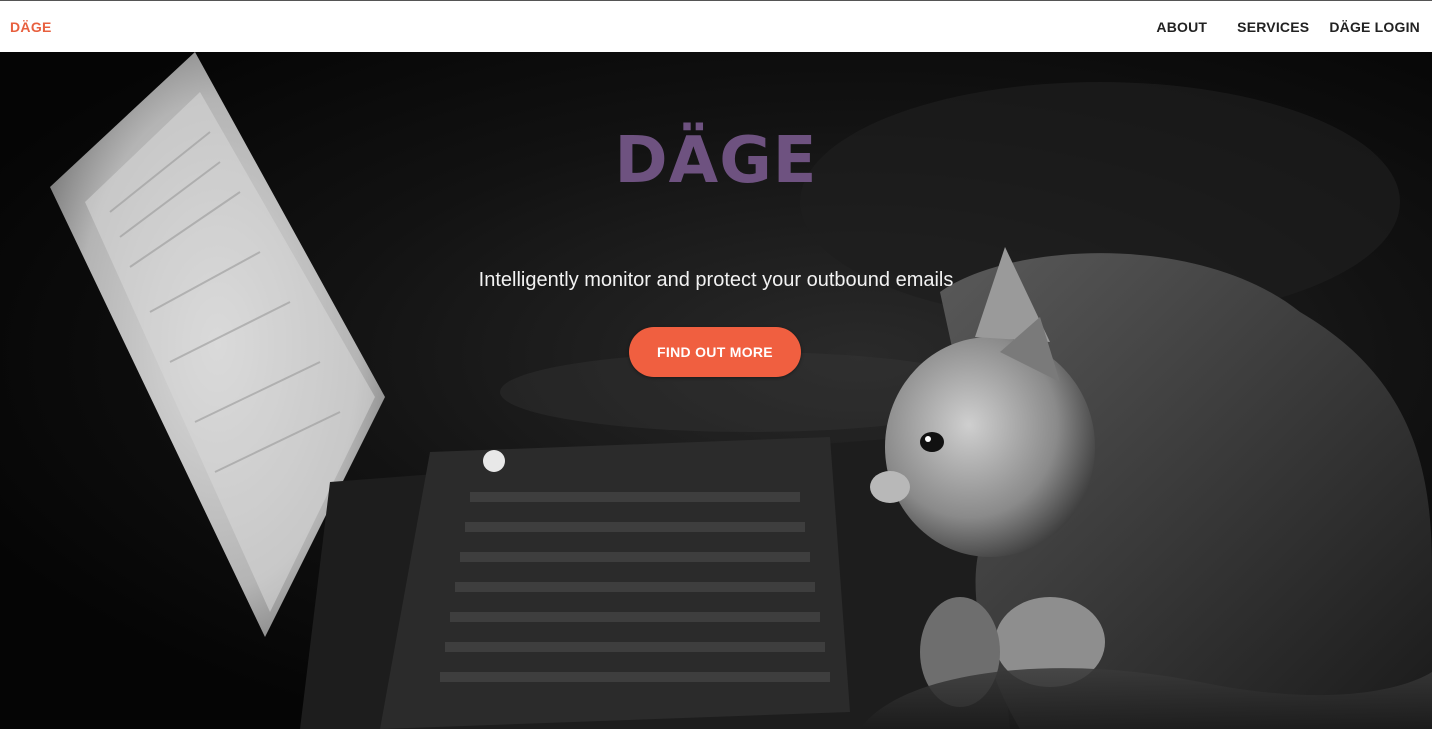 This screenshot has width=1432, height=729. What do you see at coordinates (716, 161) in the screenshot?
I see `hero-title: DÄGE` at bounding box center [716, 161].